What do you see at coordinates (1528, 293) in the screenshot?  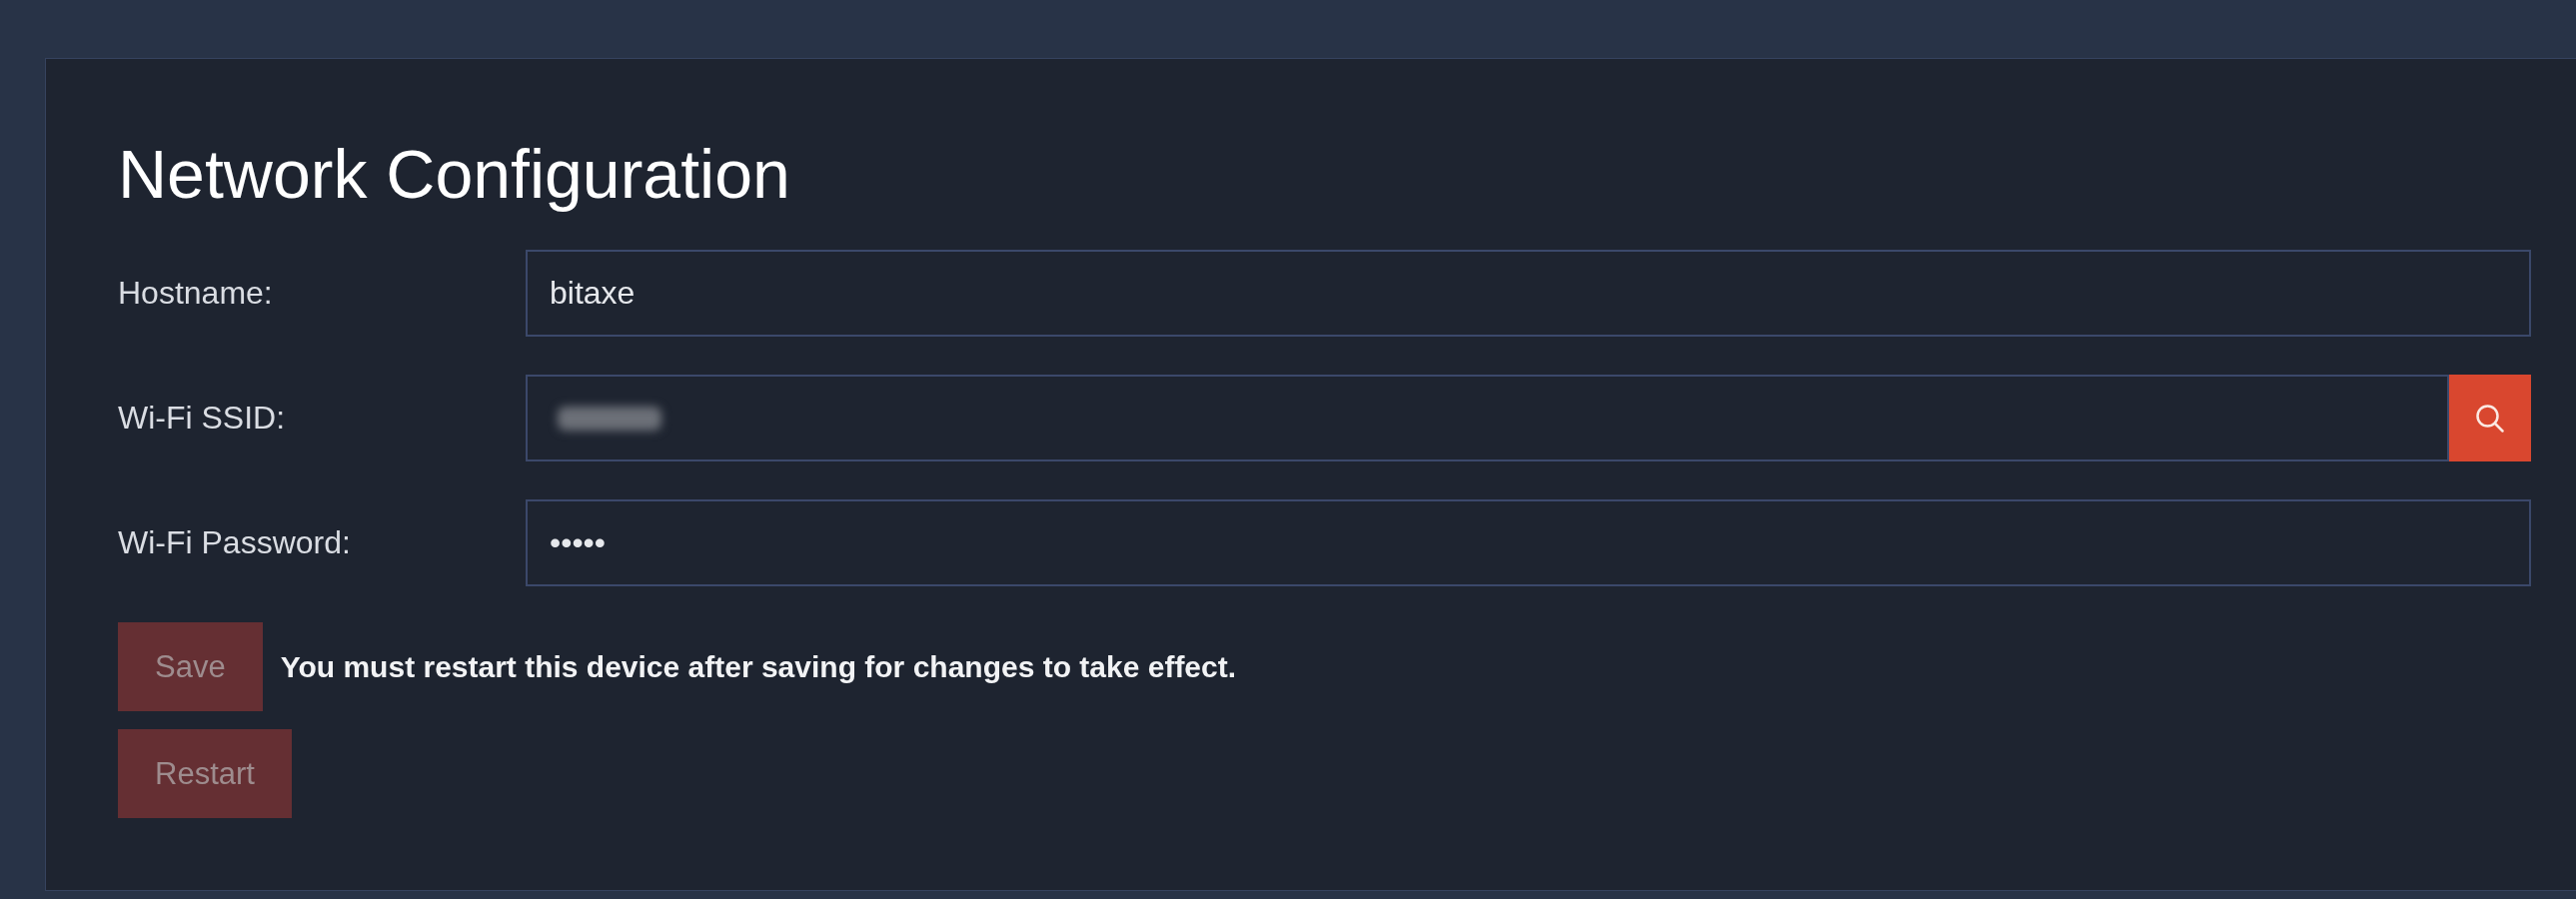 I see `text-field: bitaxe` at bounding box center [1528, 293].